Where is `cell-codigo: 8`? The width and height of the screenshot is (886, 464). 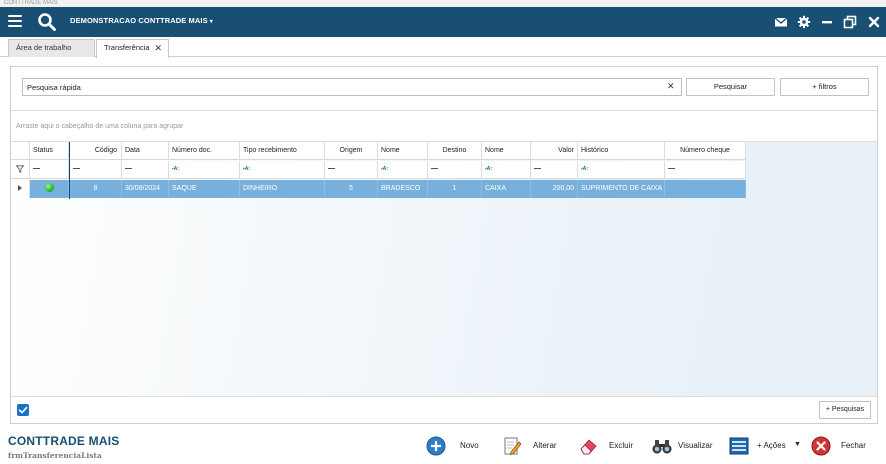
cell-codigo: 8 is located at coordinates (96, 189).